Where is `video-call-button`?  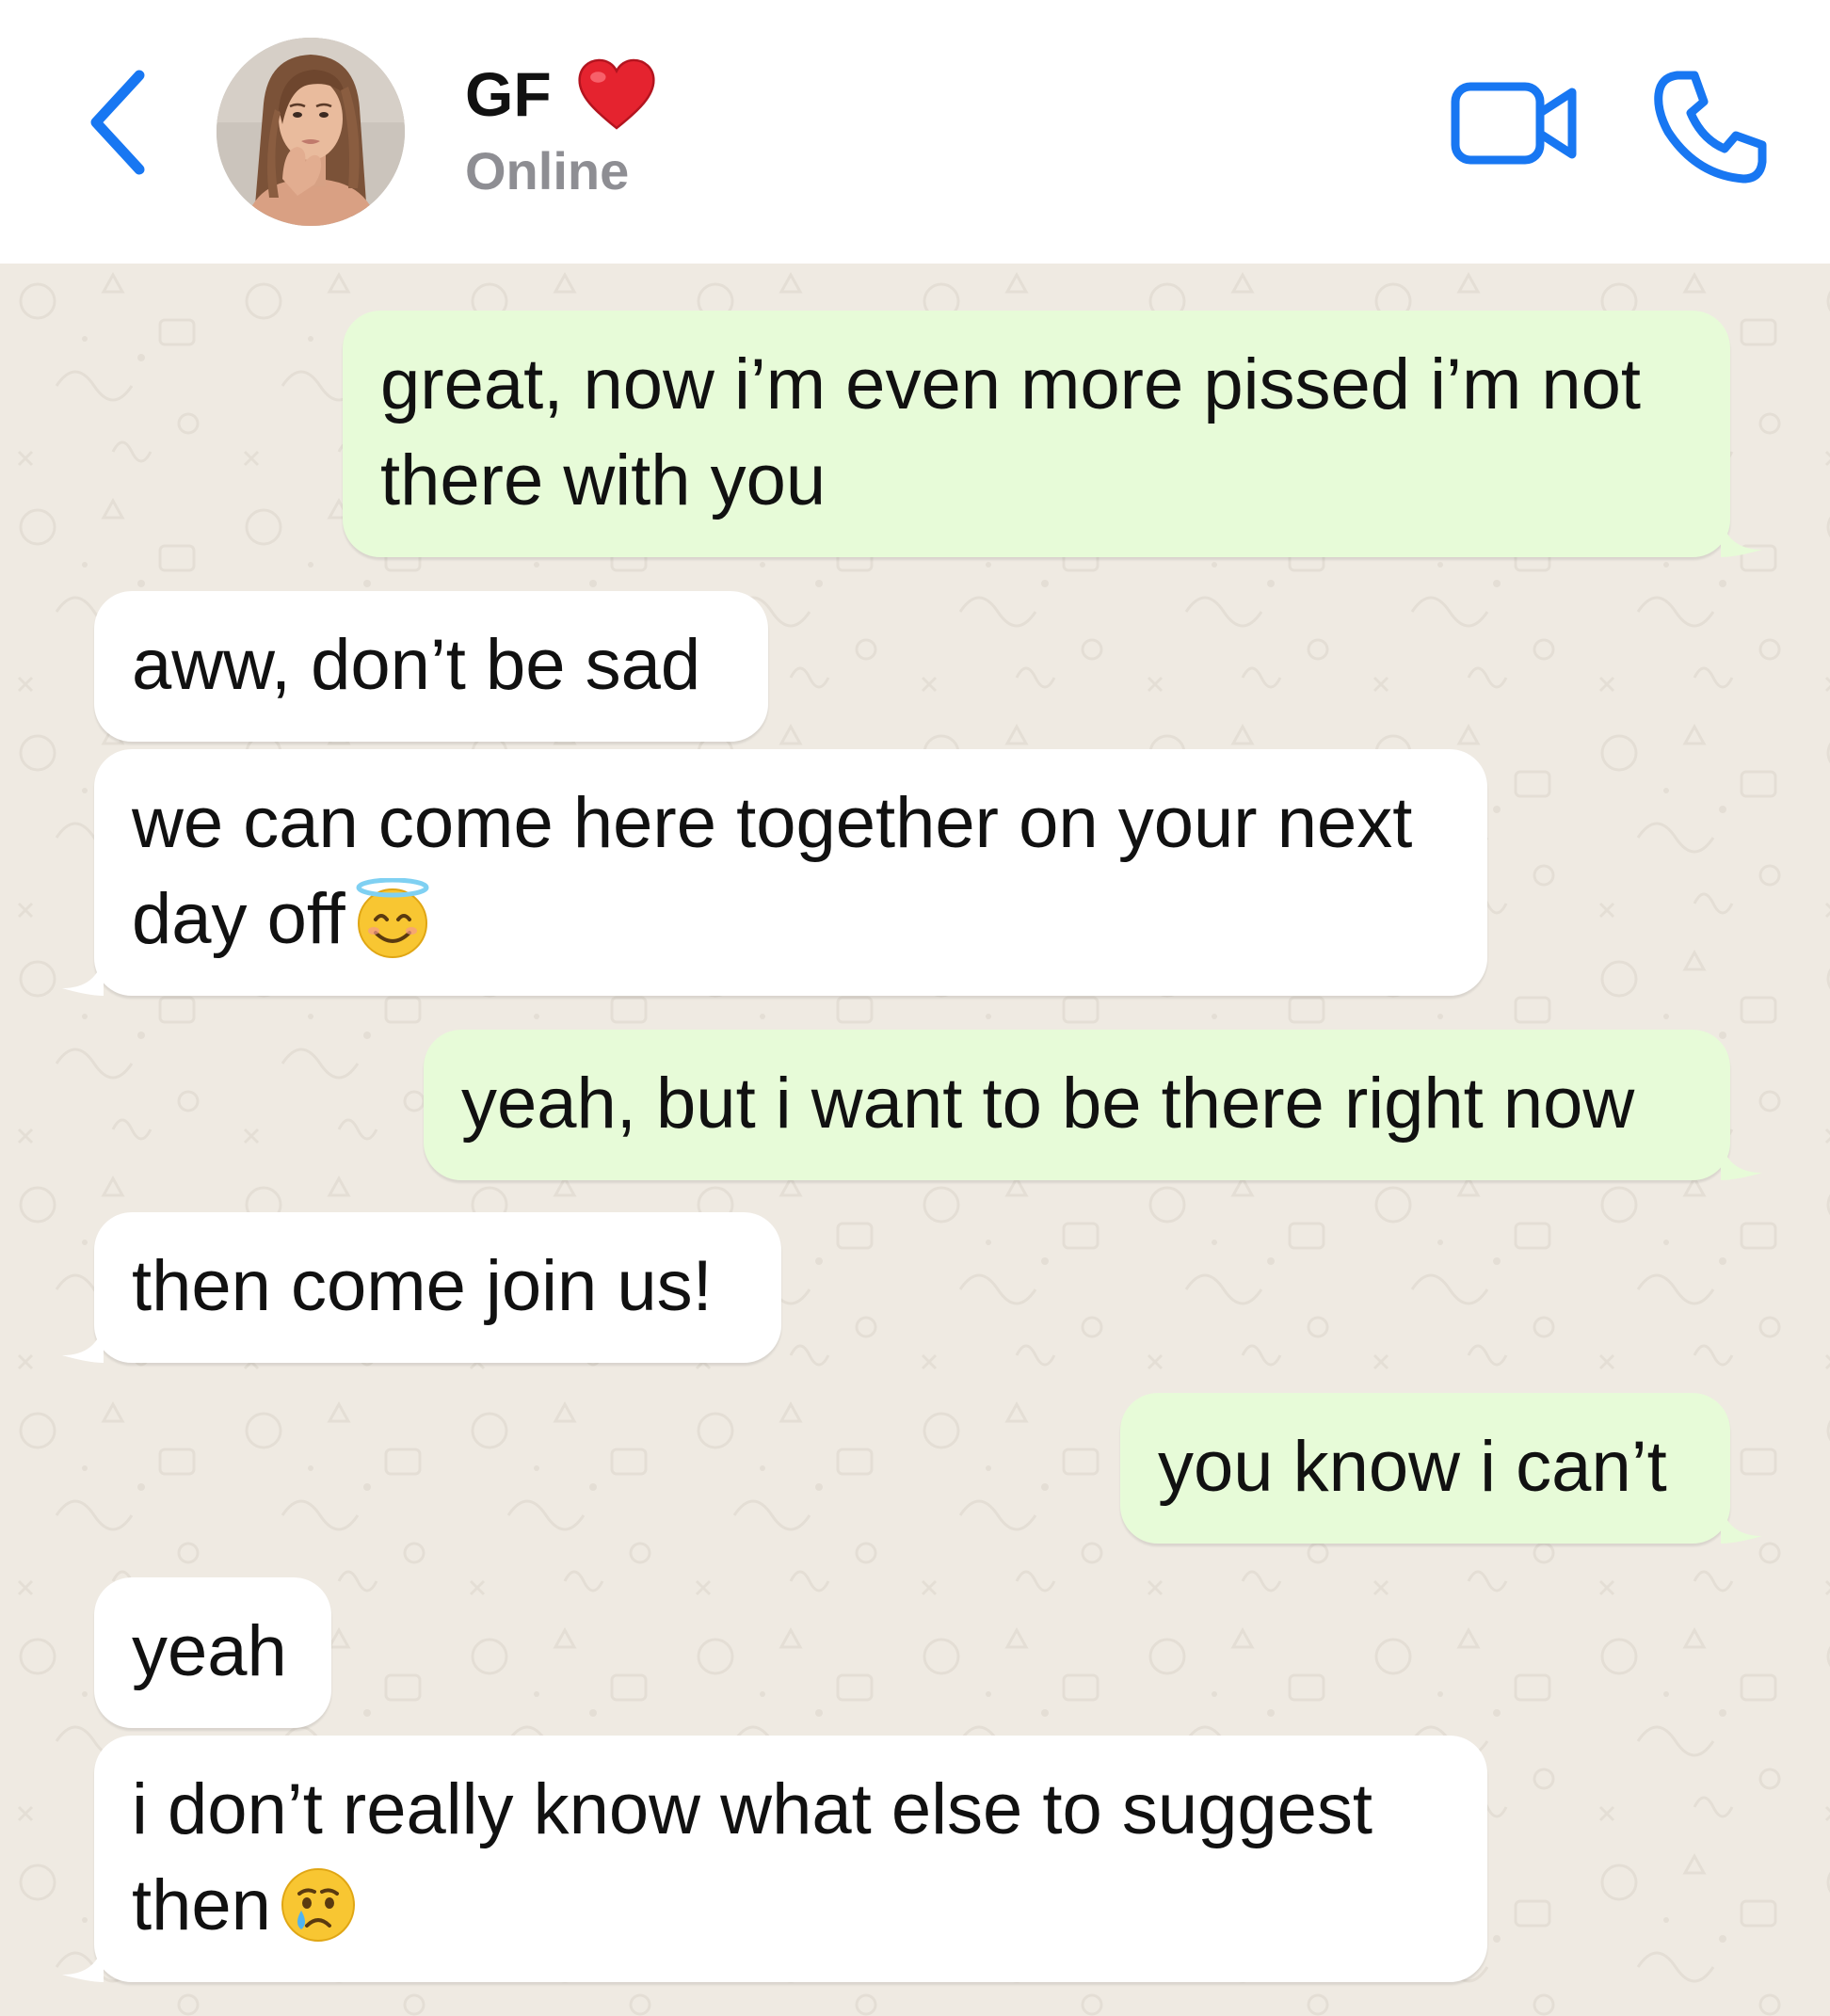 video-call-button is located at coordinates (1515, 124).